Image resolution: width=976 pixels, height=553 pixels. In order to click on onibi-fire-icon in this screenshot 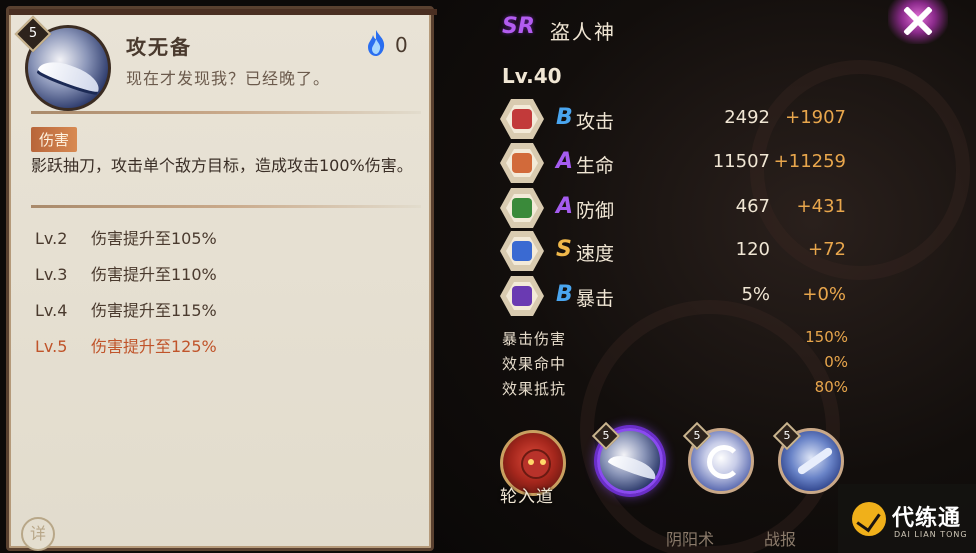, I will do `click(376, 43)`.